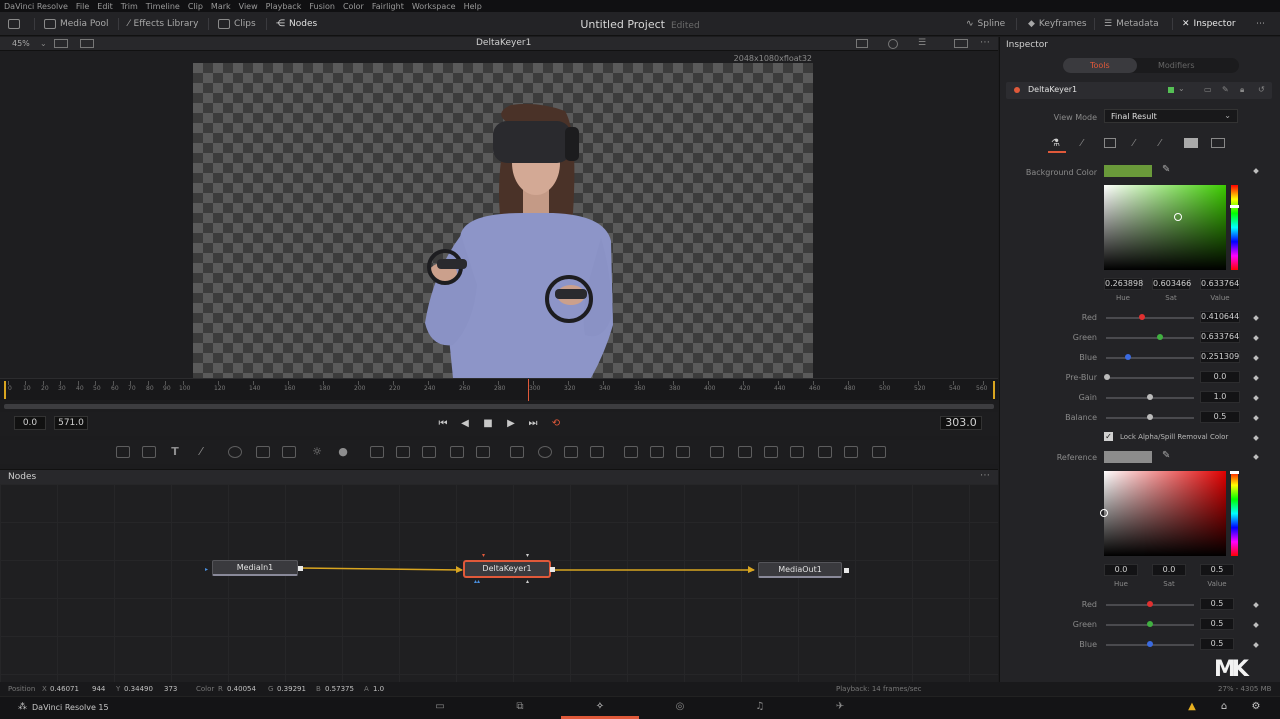 Image resolution: width=1280 pixels, height=719 pixels. I want to click on warning-icon: ▲, so click(1192, 708).